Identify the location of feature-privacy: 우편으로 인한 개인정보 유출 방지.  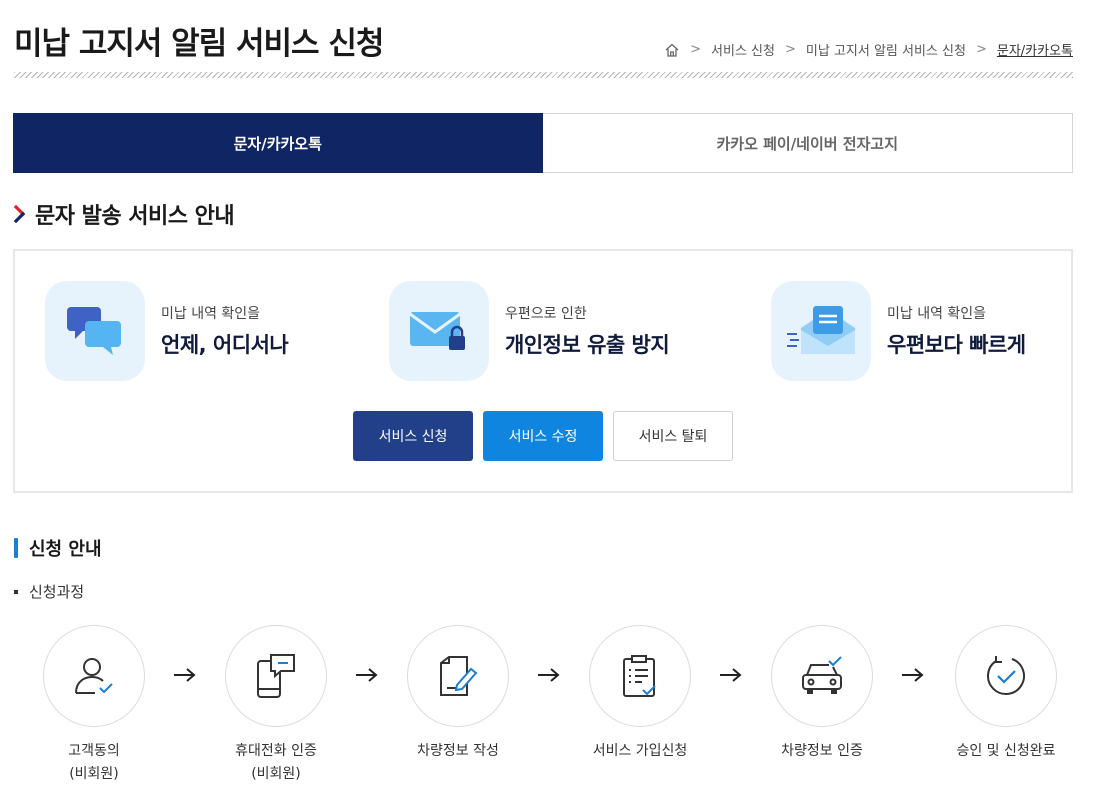
(529, 331).